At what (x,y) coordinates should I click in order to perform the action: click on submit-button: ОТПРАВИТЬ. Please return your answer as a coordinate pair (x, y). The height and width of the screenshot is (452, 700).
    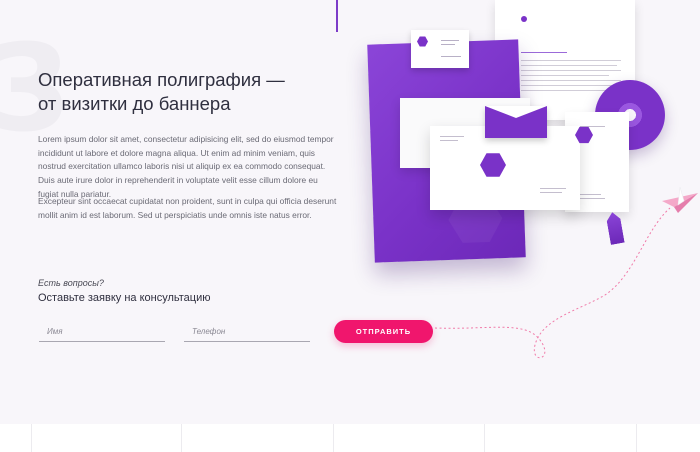
    Looking at the image, I should click on (383, 331).